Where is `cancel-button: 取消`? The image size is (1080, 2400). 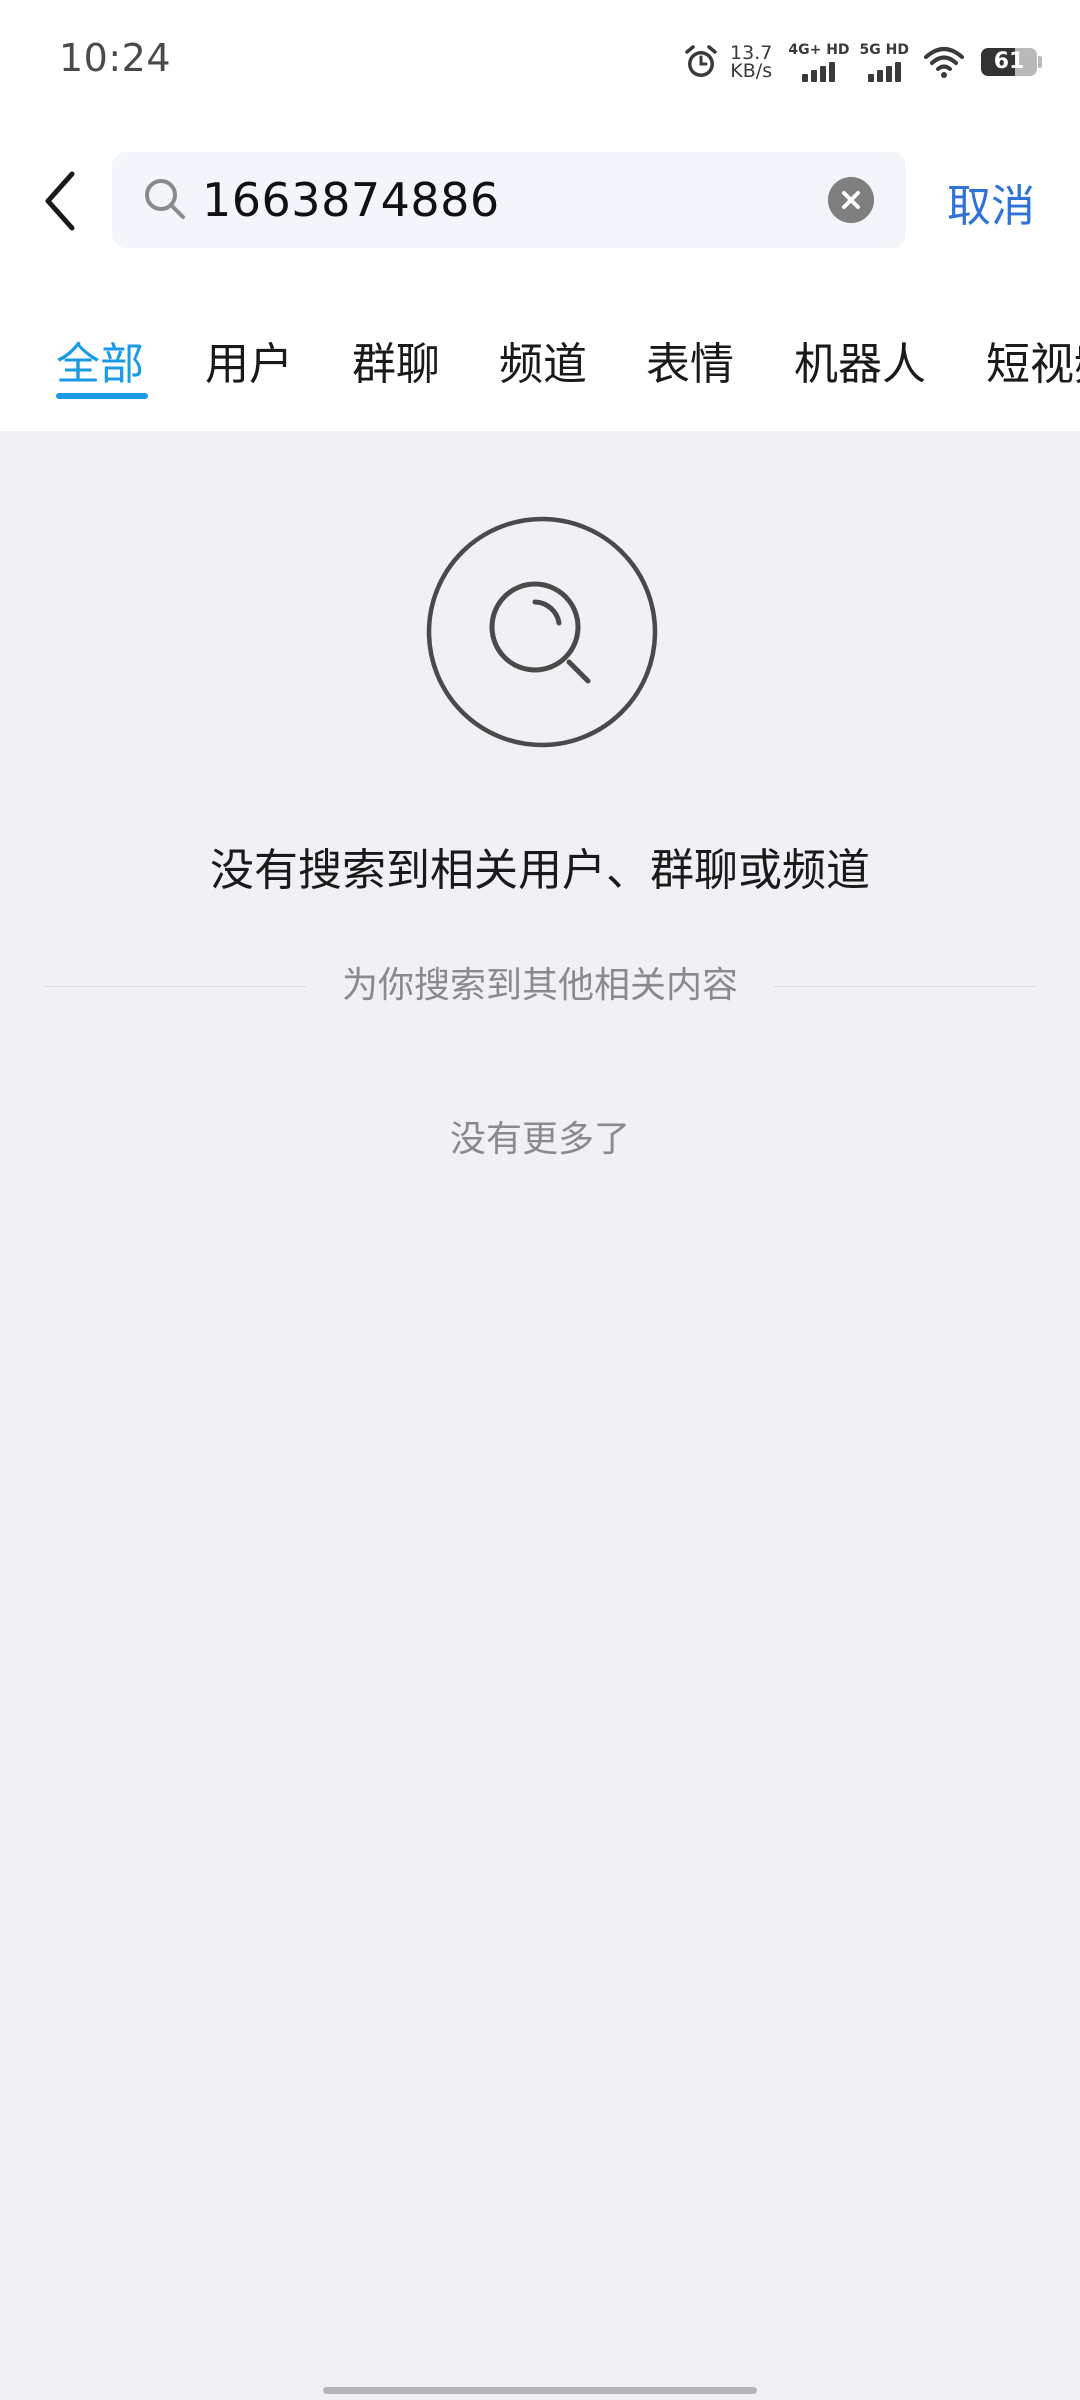 cancel-button: 取消 is located at coordinates (991, 202).